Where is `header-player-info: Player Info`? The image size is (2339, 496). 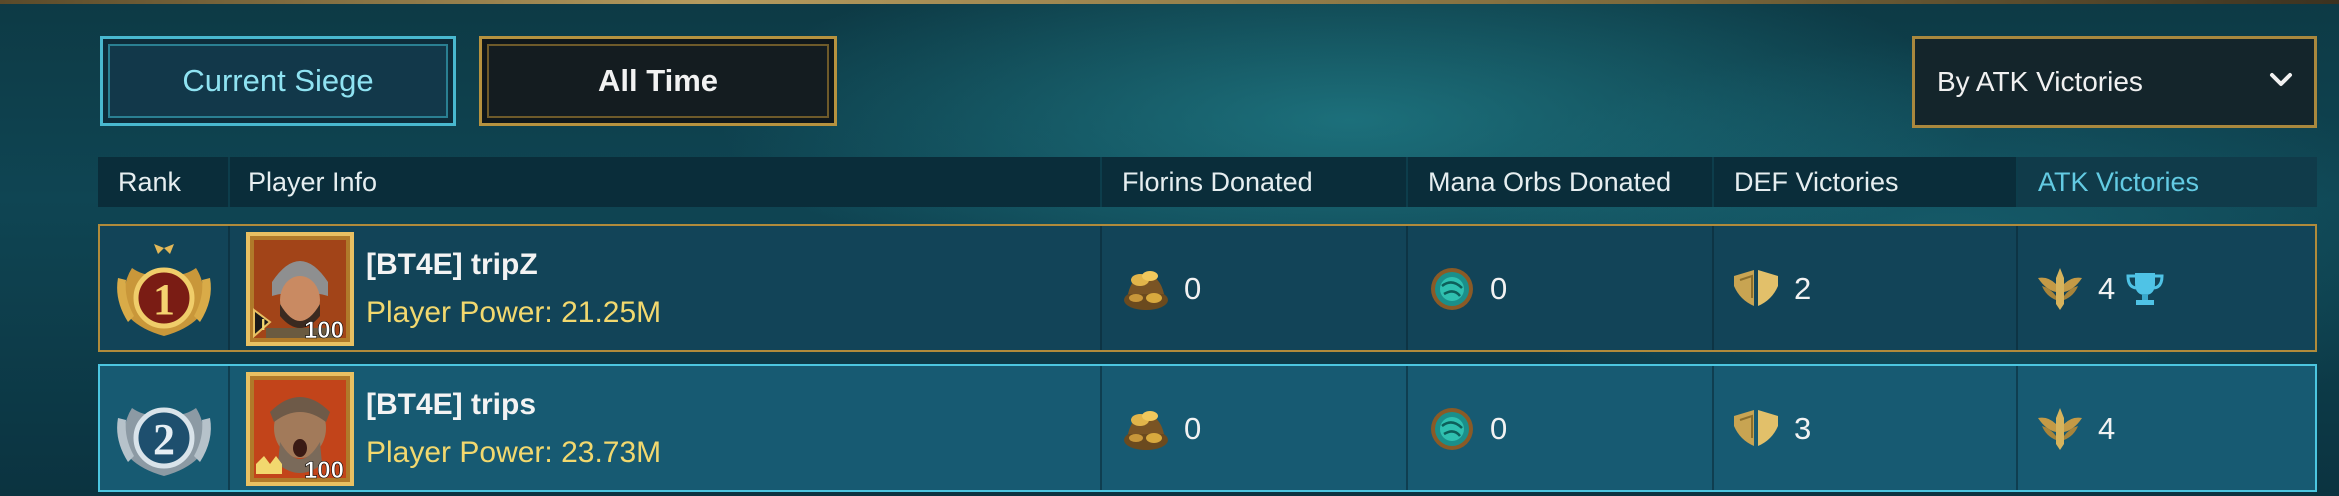
header-player-info: Player Info is located at coordinates (714, 182).